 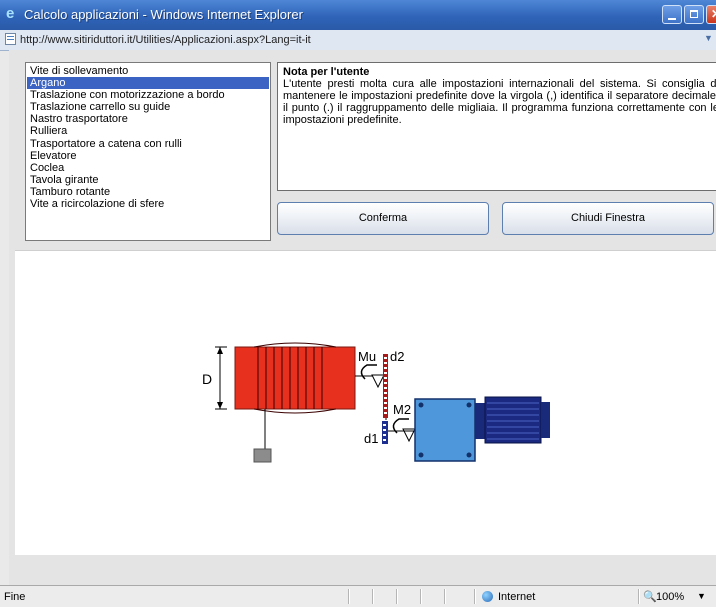 I want to click on list-item: Tavola girante, so click(x=148, y=180).